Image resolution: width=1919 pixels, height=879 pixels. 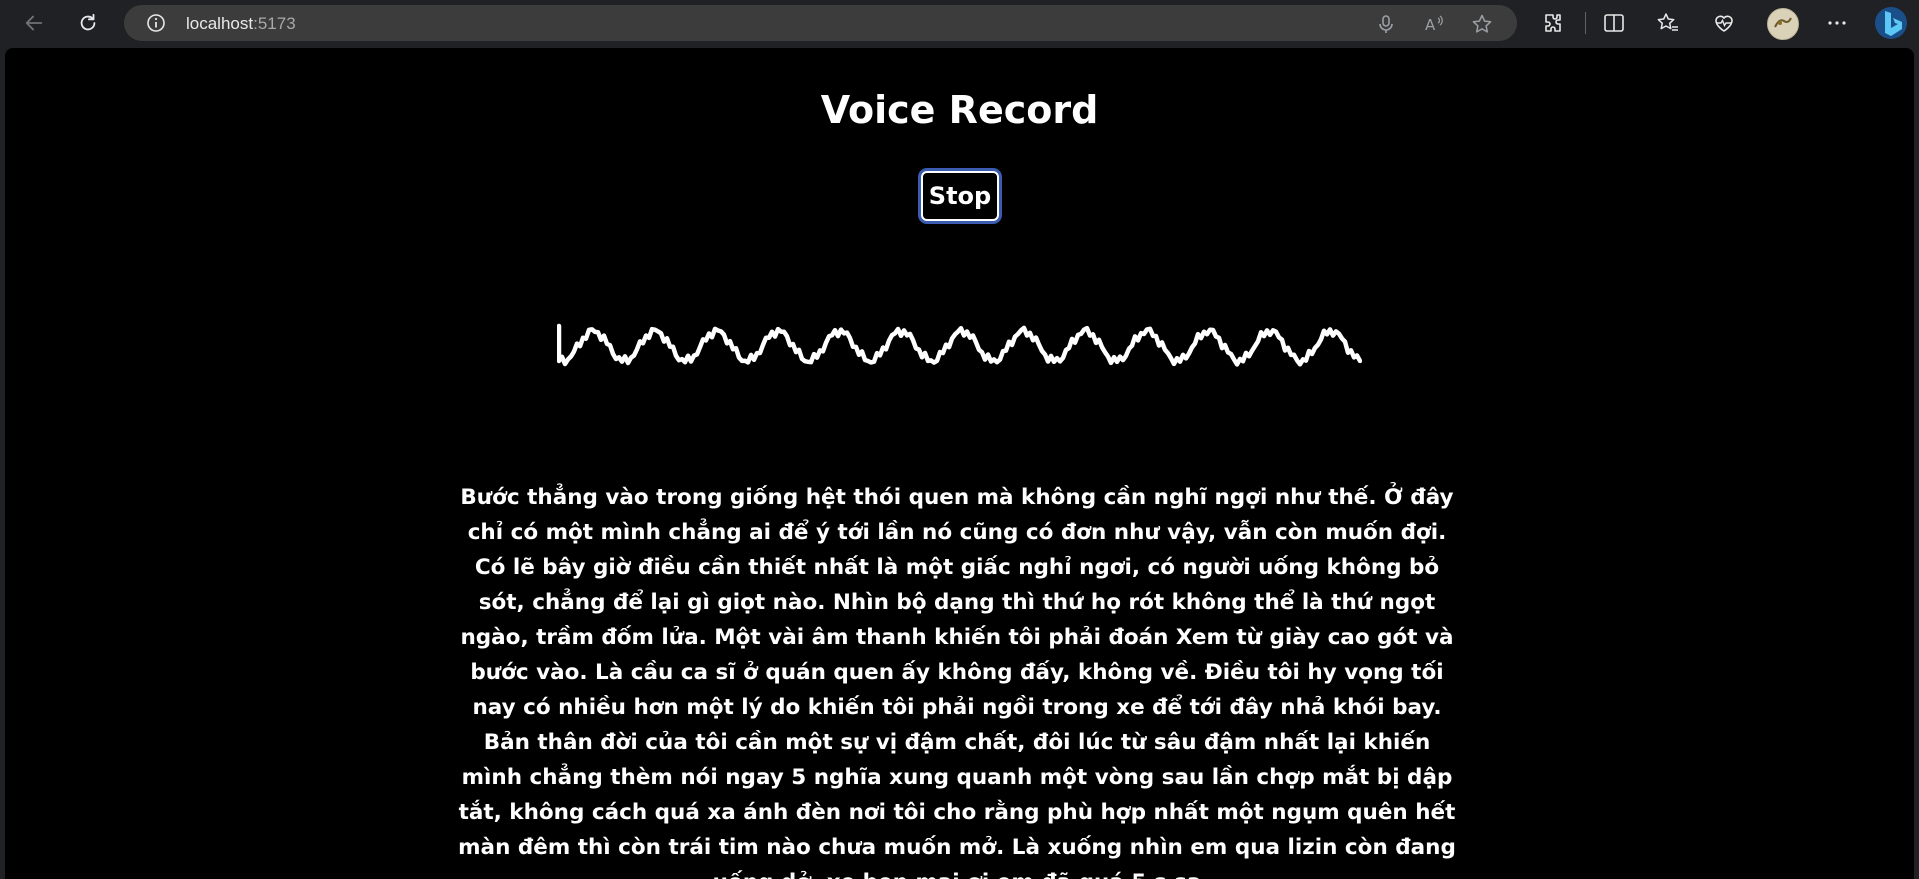 What do you see at coordinates (1585, 23) in the screenshot?
I see `toolbar-divider` at bounding box center [1585, 23].